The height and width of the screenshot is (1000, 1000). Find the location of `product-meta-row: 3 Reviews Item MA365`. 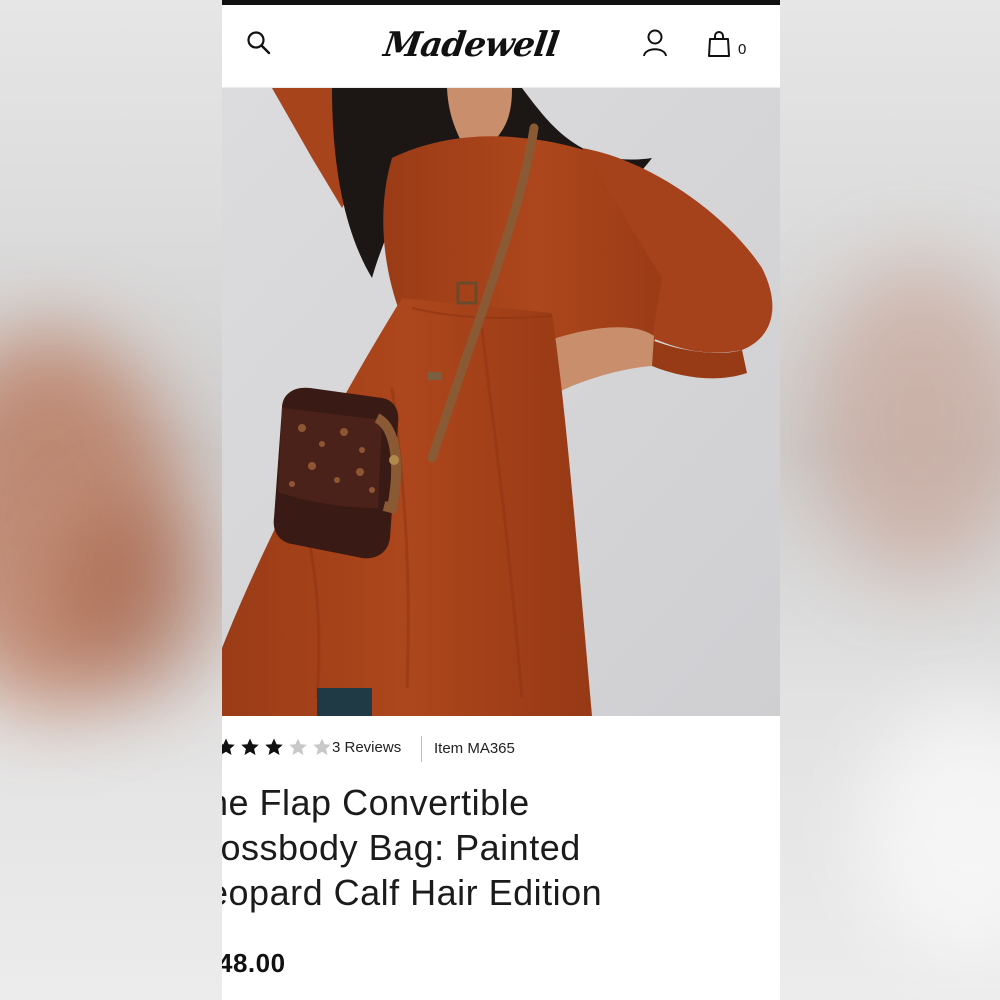

product-meta-row: 3 Reviews Item MA365 is located at coordinates (501, 749).